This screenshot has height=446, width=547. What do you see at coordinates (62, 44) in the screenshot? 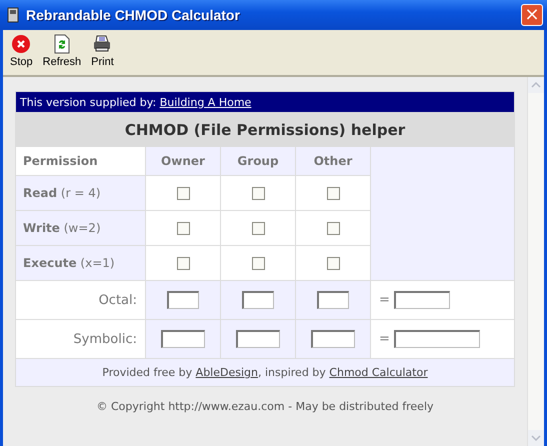
I see `refresh-icon` at bounding box center [62, 44].